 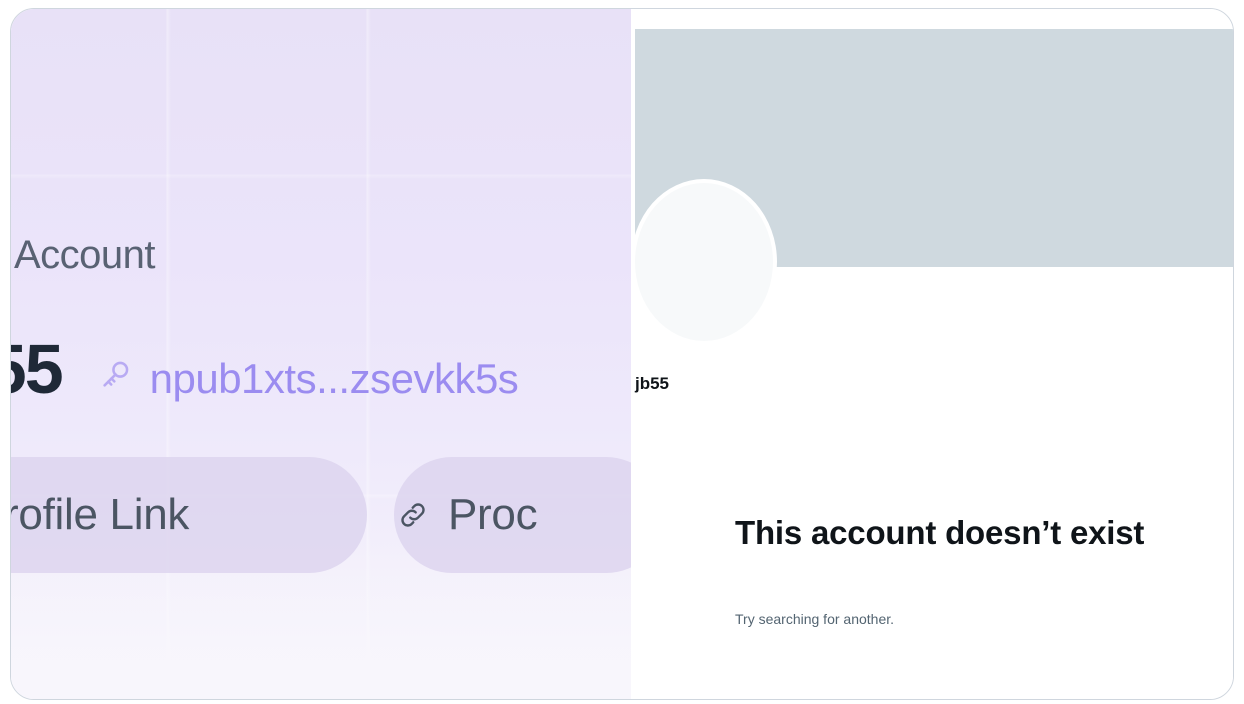 What do you see at coordinates (704, 262) in the screenshot?
I see `avatar` at bounding box center [704, 262].